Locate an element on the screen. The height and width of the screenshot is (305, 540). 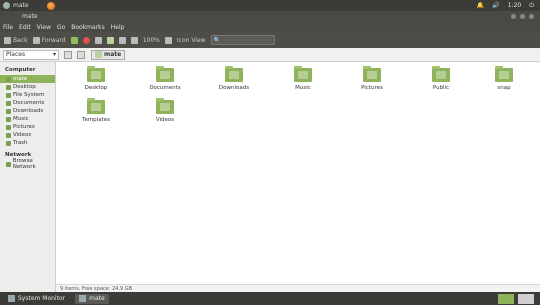
maximize-button is located at coordinates (522, 16).